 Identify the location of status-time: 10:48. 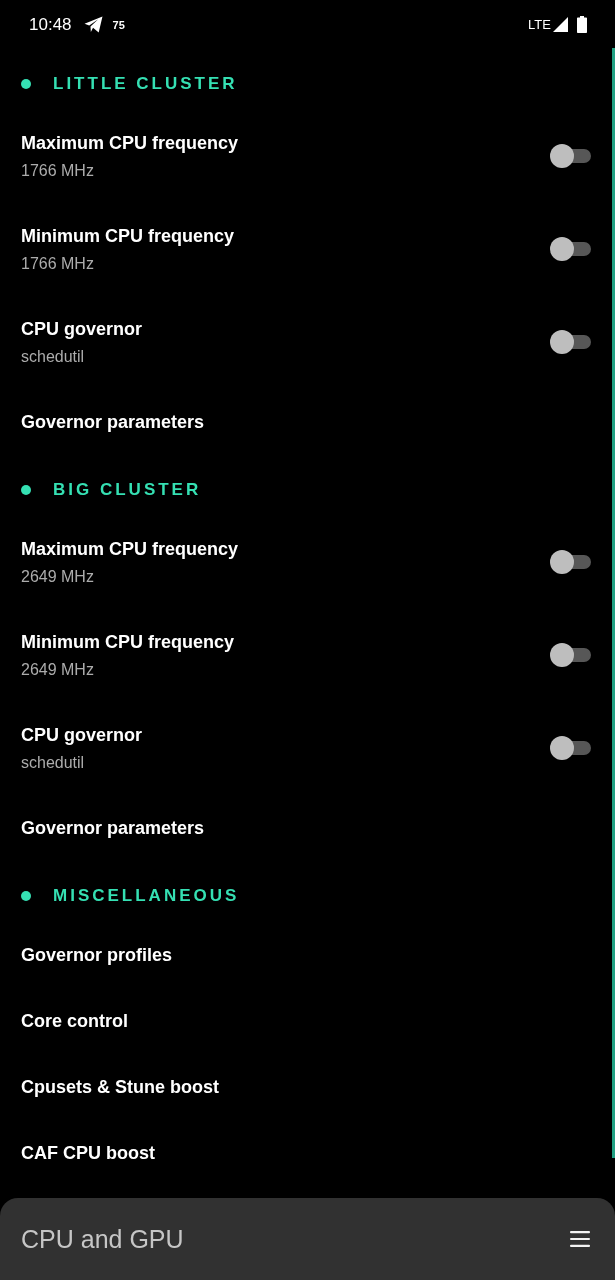
(50, 24).